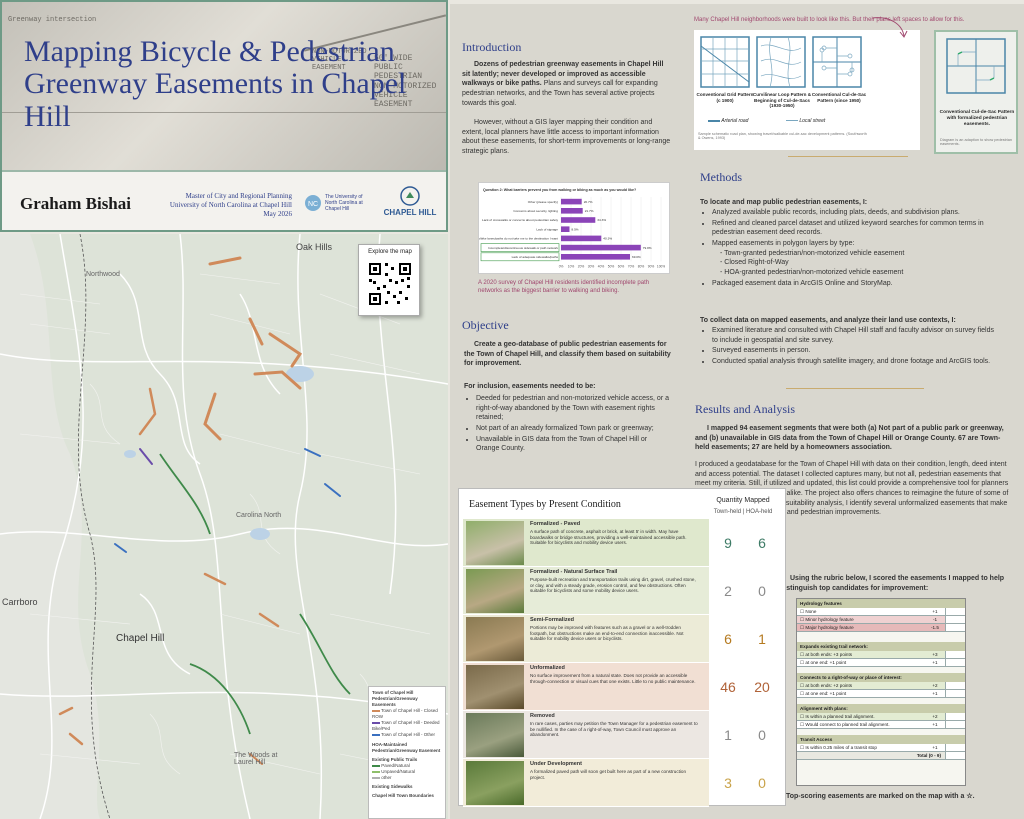 The height and width of the screenshot is (819, 1024). I want to click on road-legend: Local street, so click(805, 121).